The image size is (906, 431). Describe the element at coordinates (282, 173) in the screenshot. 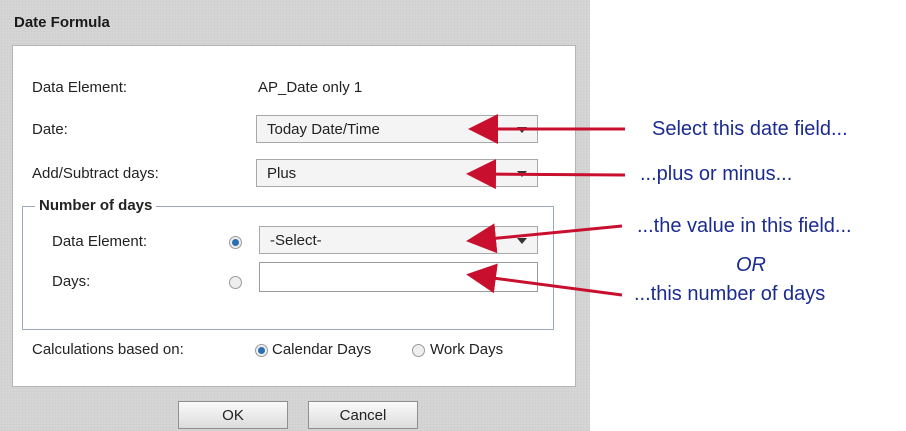

I see `add-subtract-select-value: Plus` at that location.